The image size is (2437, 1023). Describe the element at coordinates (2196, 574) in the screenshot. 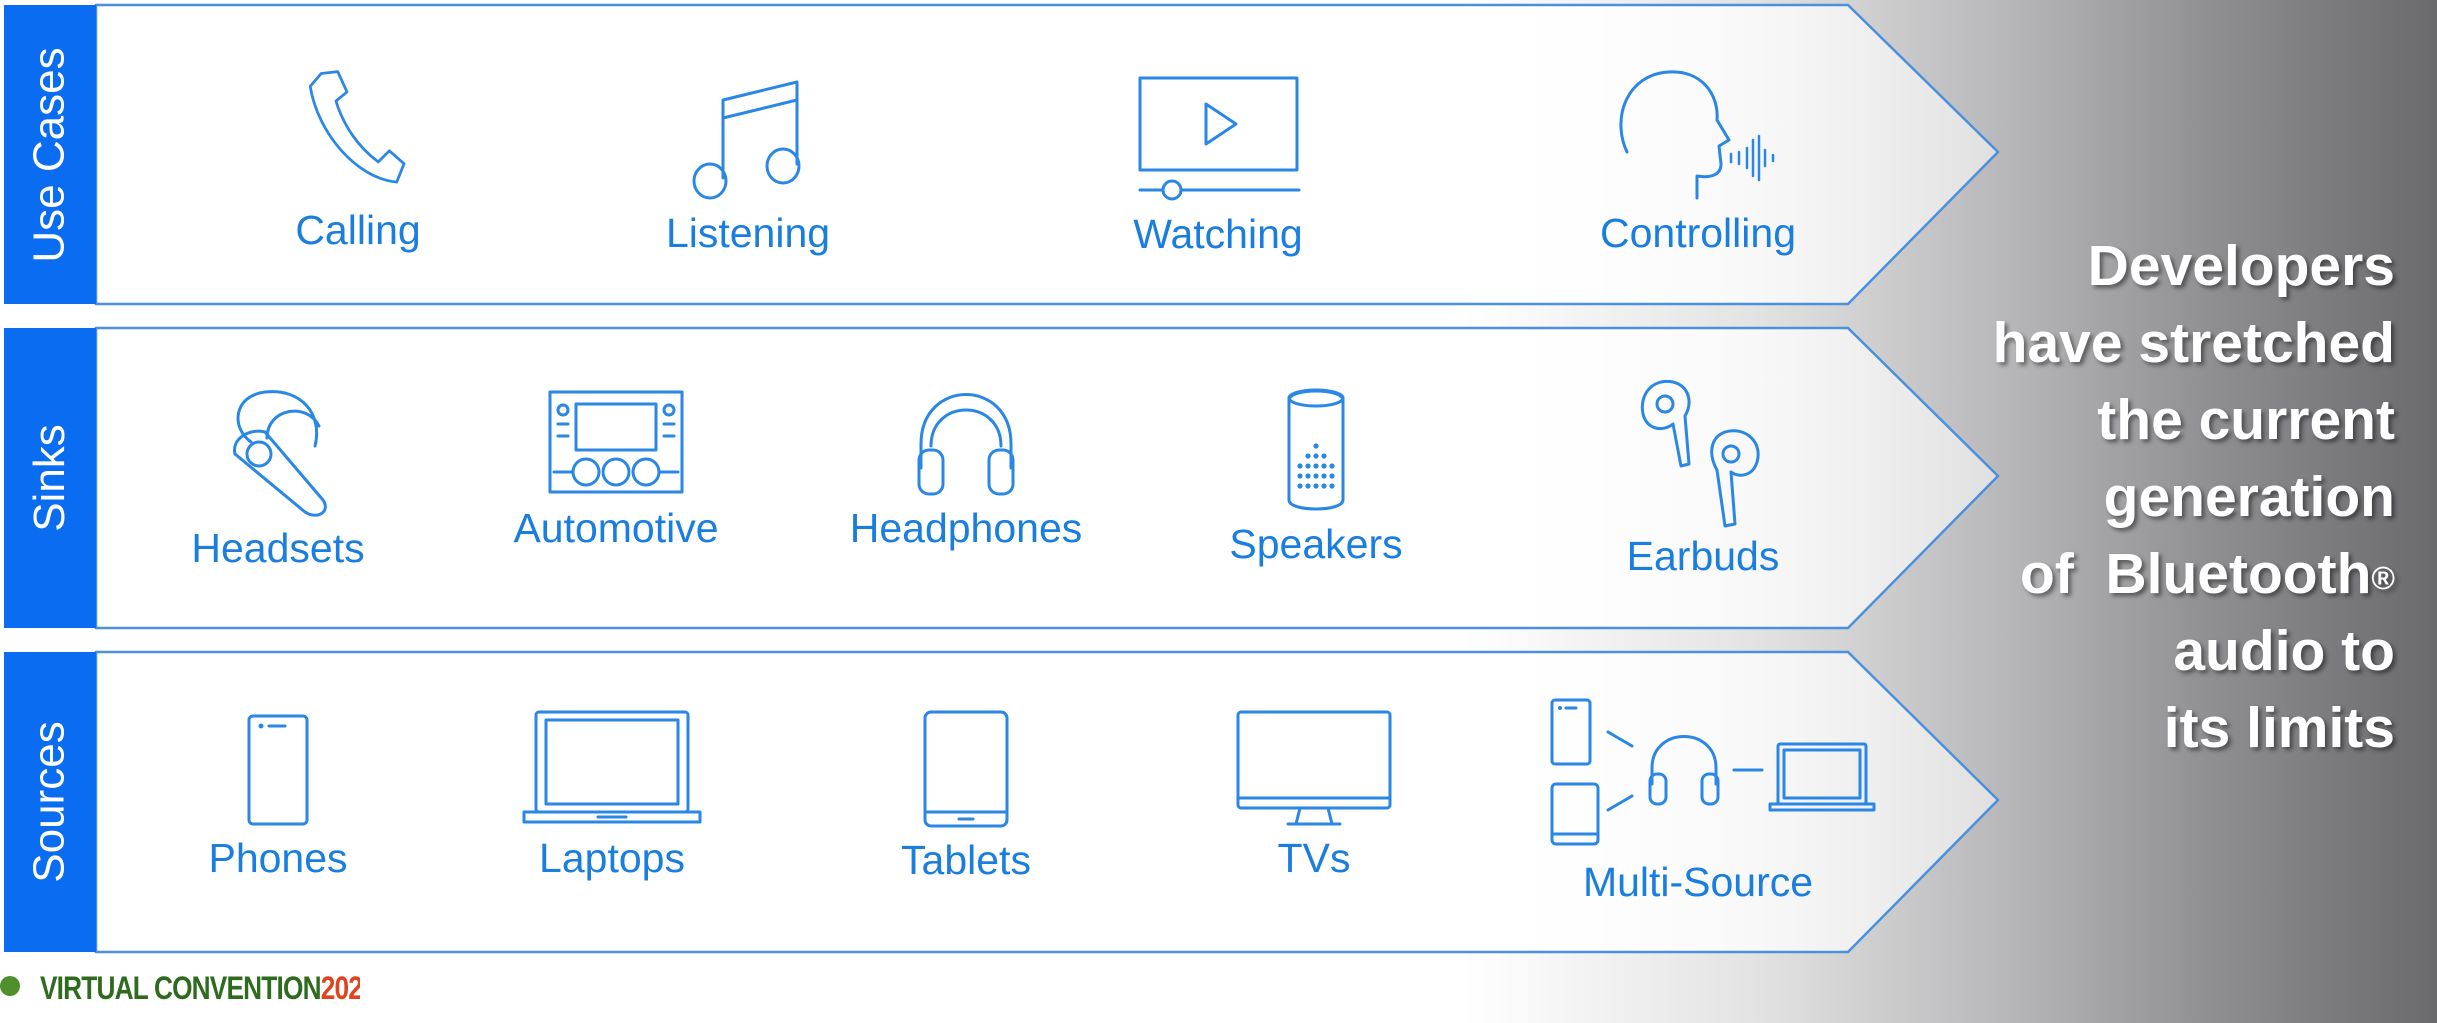

I see `headline-line: of Bluetooth` at that location.